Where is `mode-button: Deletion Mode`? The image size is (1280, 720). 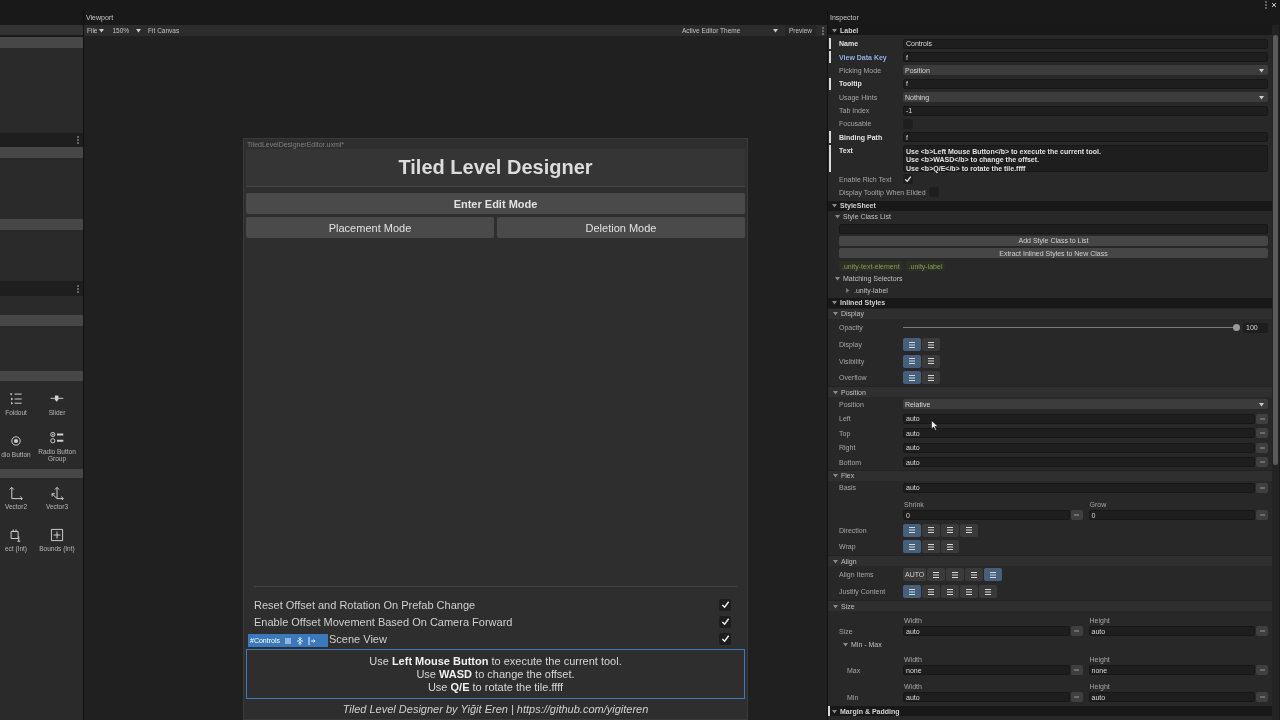 mode-button: Deletion Mode is located at coordinates (621, 227).